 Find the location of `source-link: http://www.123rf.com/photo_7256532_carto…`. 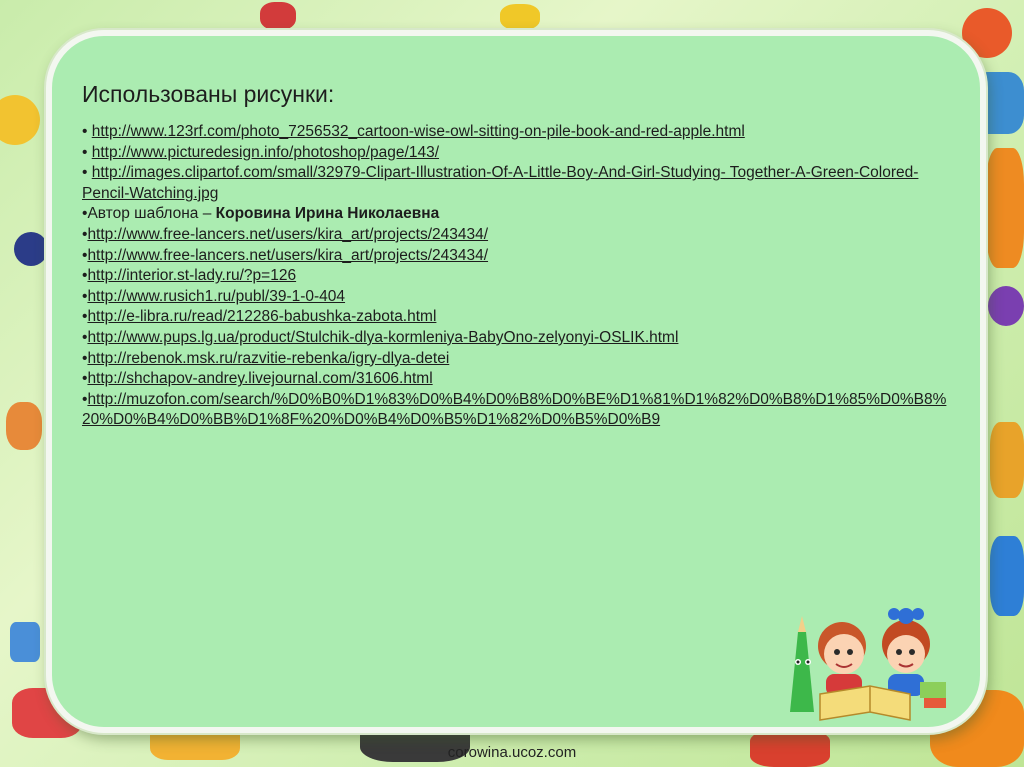

source-link: http://www.123rf.com/photo_7256532_carto… is located at coordinates (418, 131).